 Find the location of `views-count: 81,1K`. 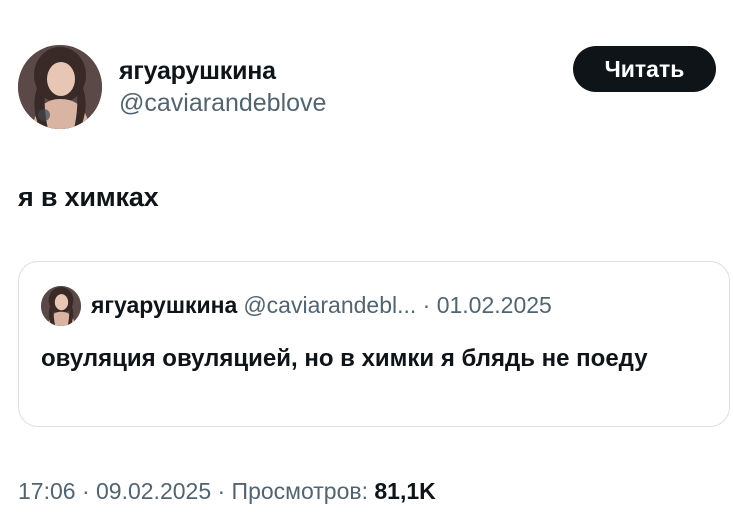

views-count: 81,1K is located at coordinates (405, 491).